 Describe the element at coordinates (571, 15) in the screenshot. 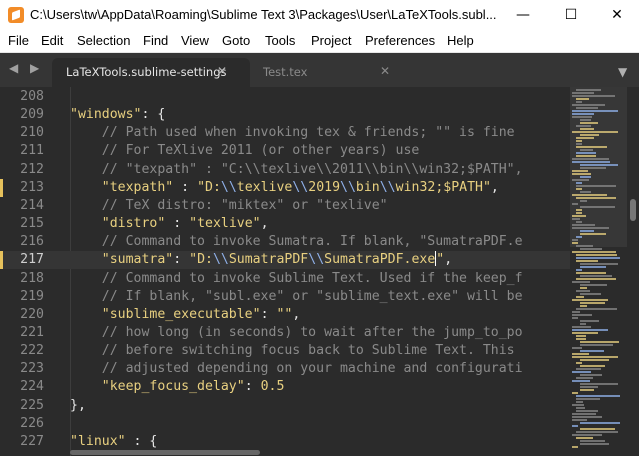

I see `maximize-button: ☐` at that location.